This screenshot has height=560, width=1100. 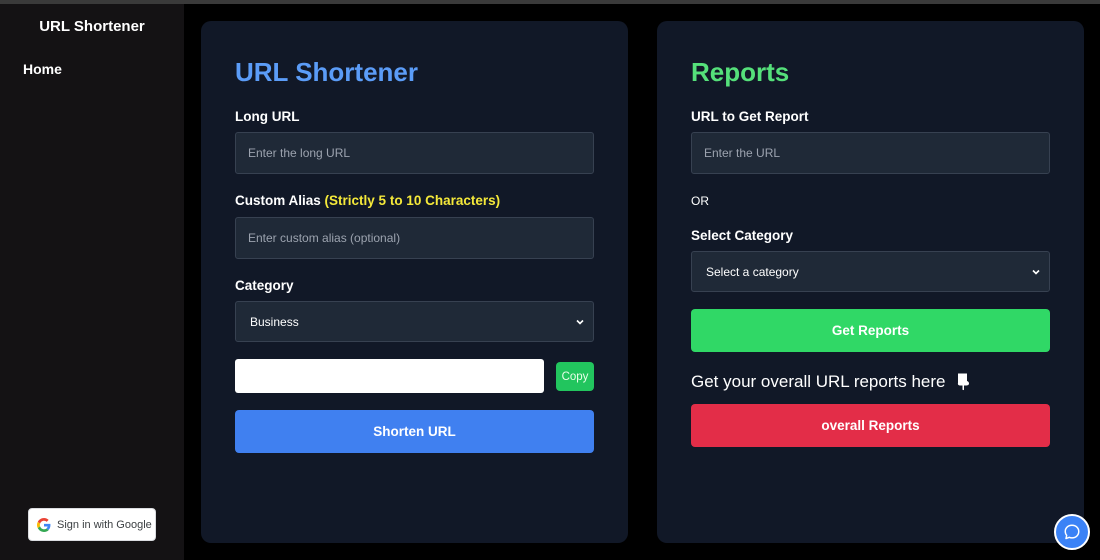 What do you see at coordinates (326, 72) in the screenshot?
I see `shortener-title: URL Shortener` at bounding box center [326, 72].